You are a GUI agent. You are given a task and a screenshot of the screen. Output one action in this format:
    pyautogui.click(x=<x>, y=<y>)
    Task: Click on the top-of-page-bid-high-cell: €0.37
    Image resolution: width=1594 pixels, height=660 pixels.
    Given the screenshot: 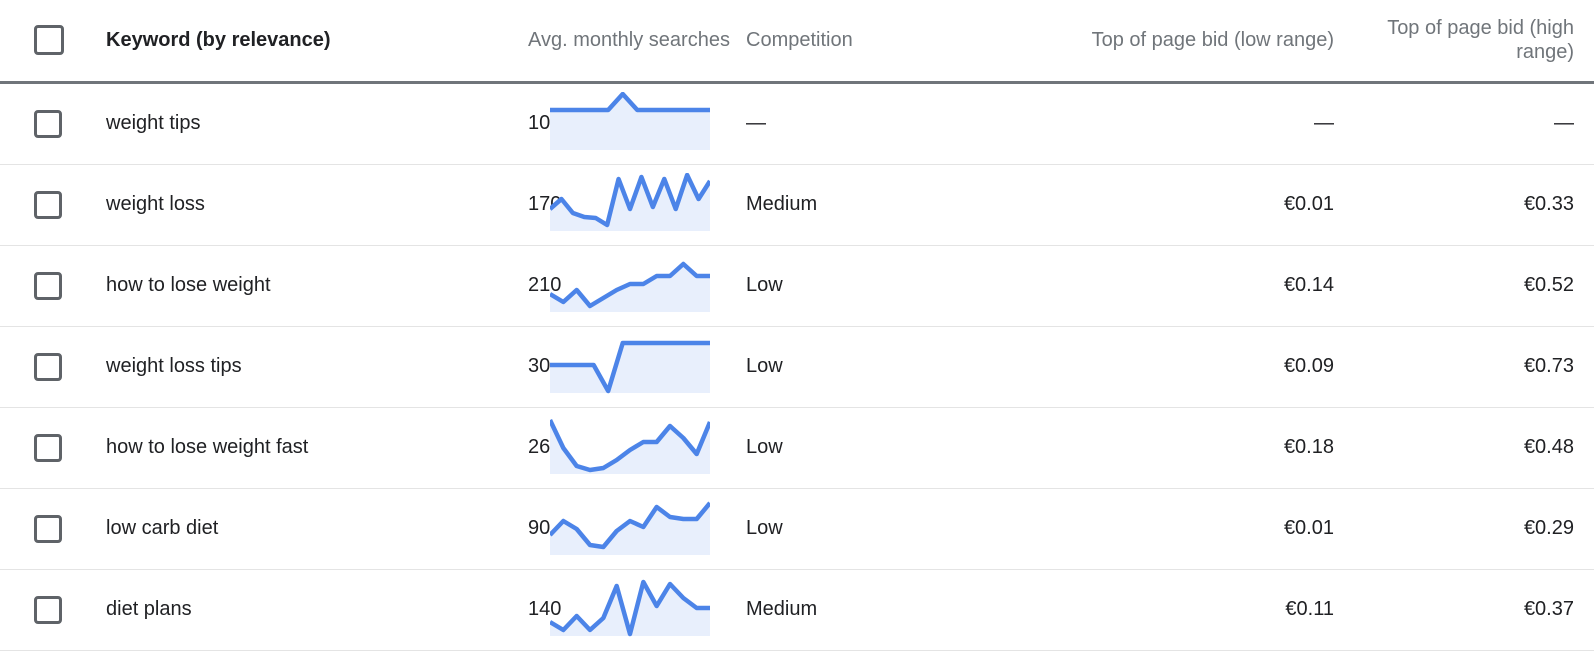 What is the action you would take?
    pyautogui.click(x=1475, y=610)
    